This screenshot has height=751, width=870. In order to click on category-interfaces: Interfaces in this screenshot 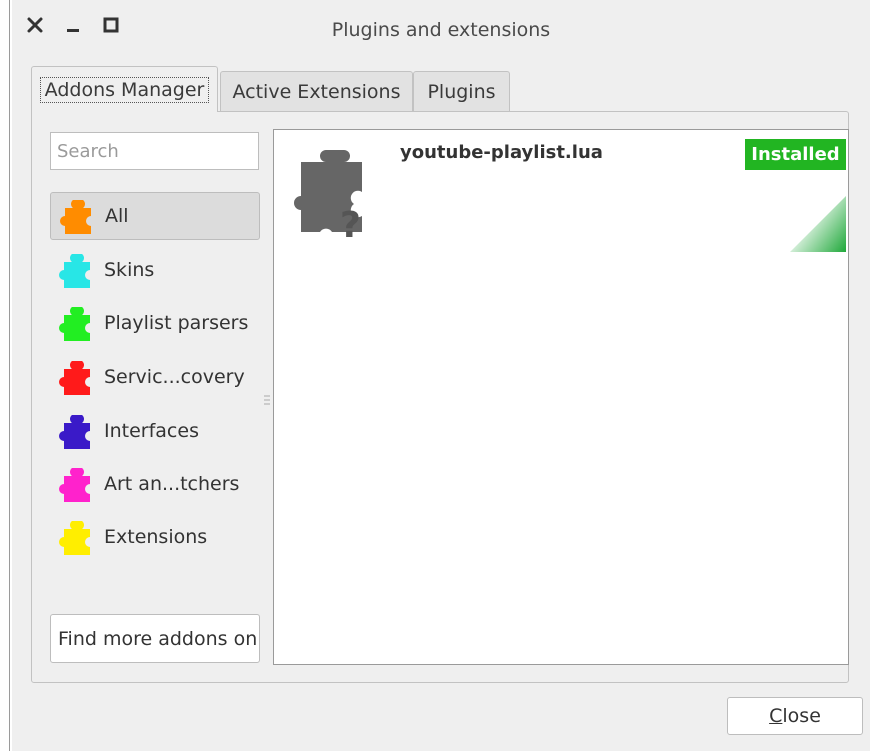, I will do `click(155, 431)`.